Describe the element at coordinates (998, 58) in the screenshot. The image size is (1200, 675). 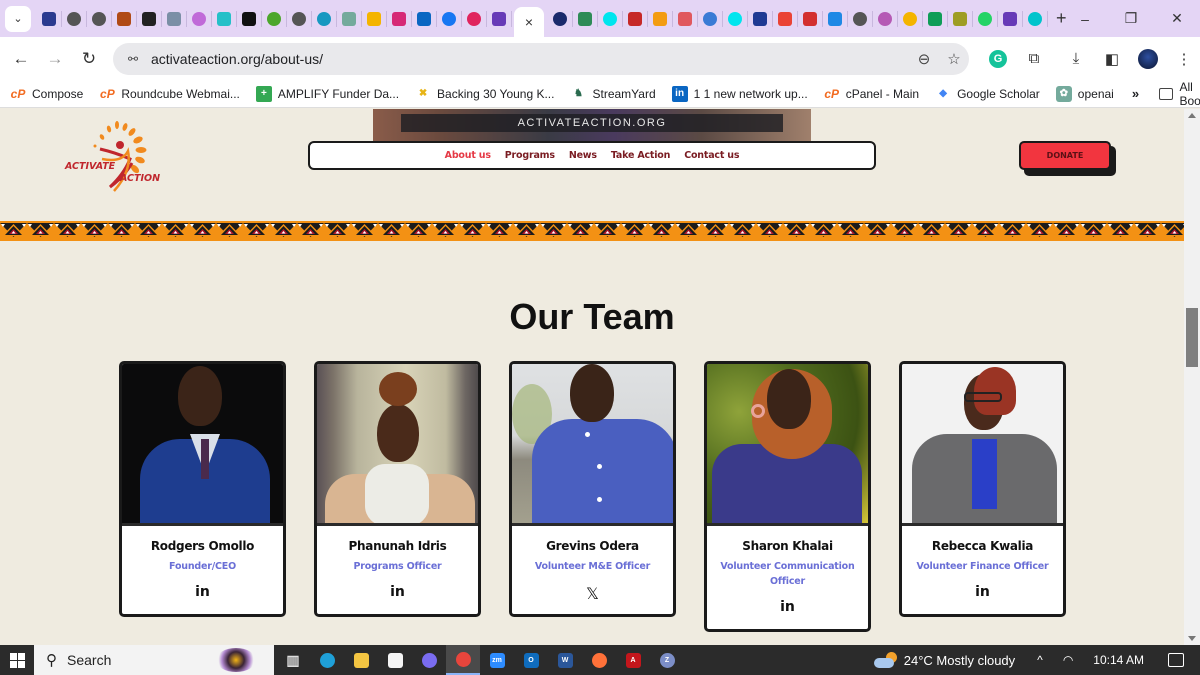
I see `grammarly-extension: G` at that location.